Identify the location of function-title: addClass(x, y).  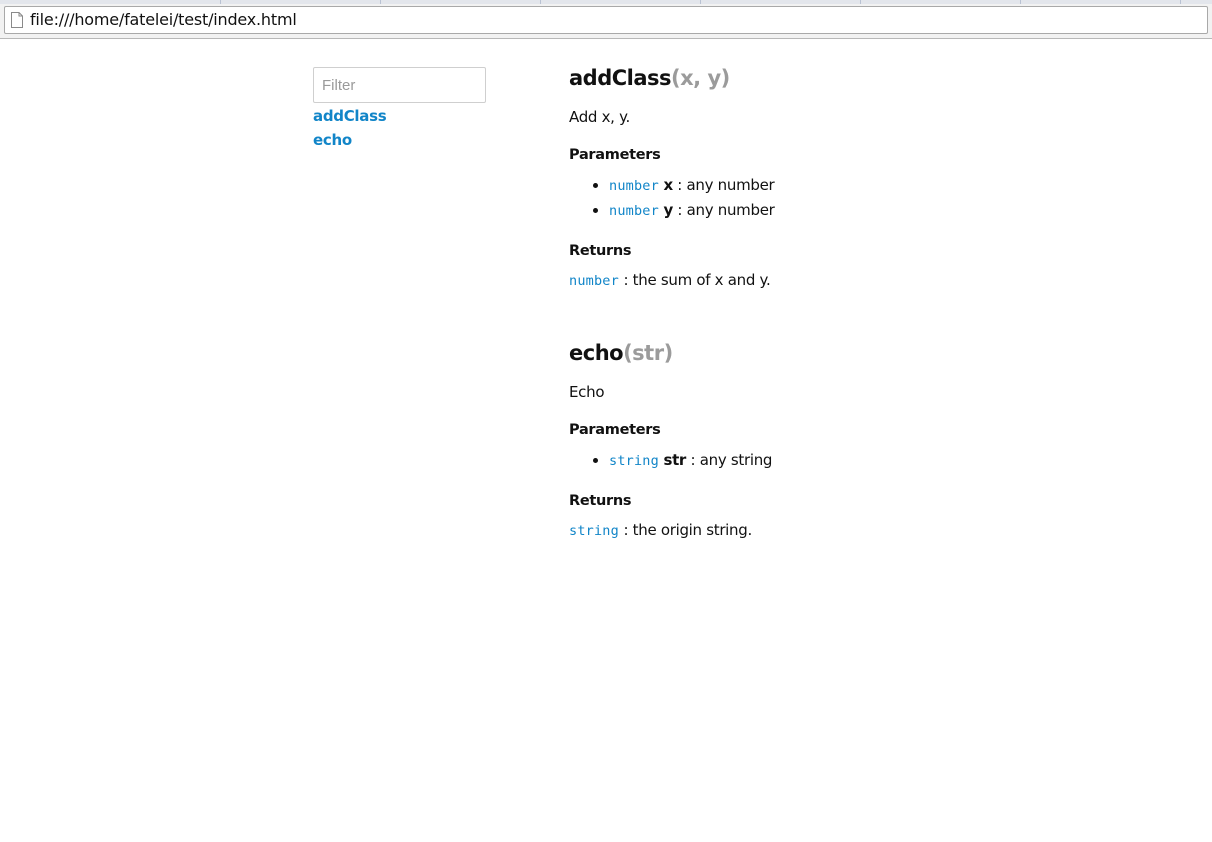
(869, 78).